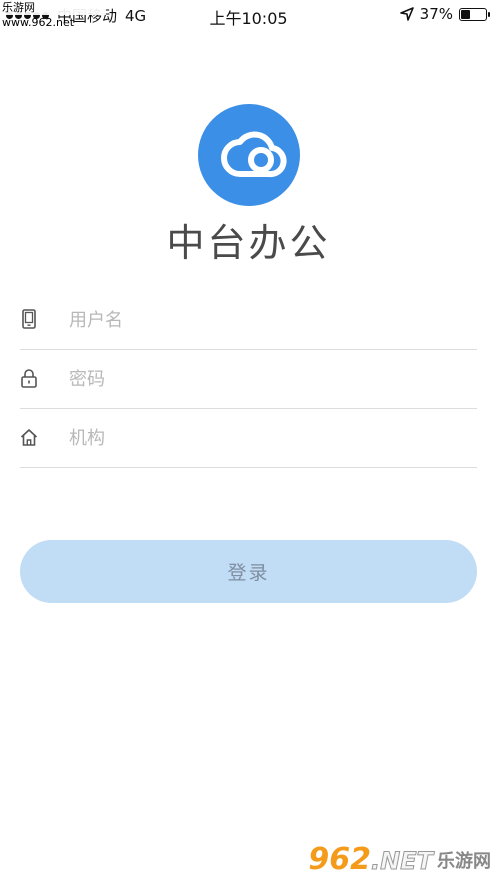 The height and width of the screenshot is (883, 497). I want to click on cloud-logo-icon, so click(249, 155).